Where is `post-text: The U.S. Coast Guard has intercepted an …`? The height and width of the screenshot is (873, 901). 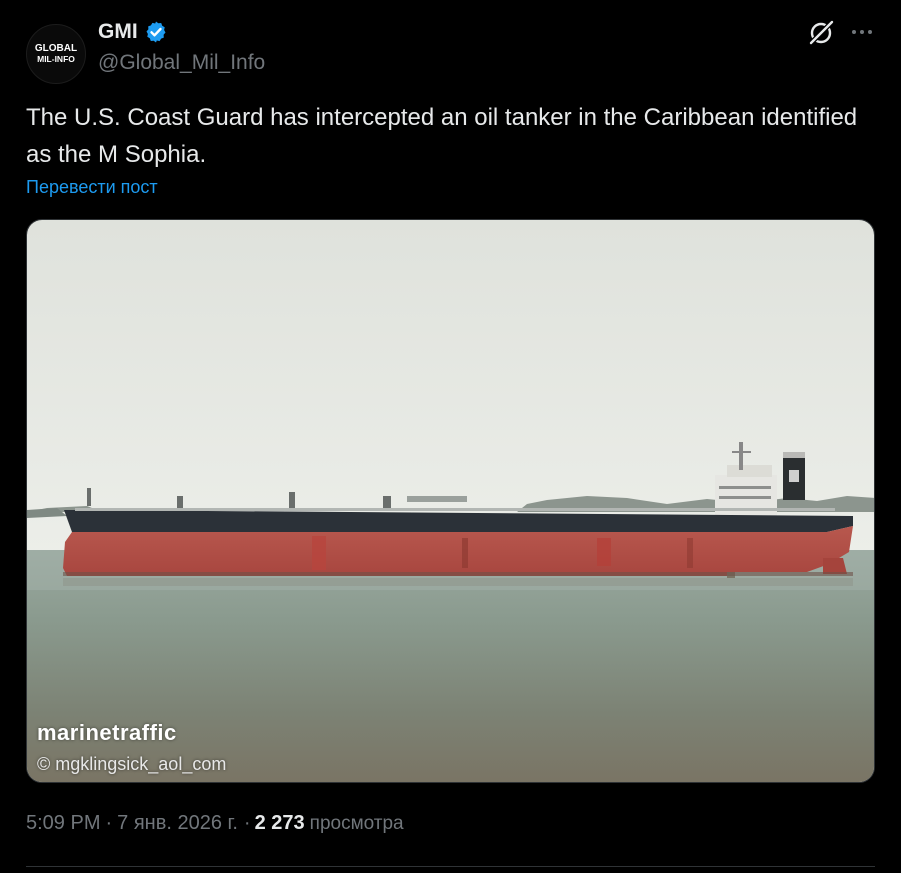
post-text: The U.S. Coast Guard has intercepted an … is located at coordinates (442, 136).